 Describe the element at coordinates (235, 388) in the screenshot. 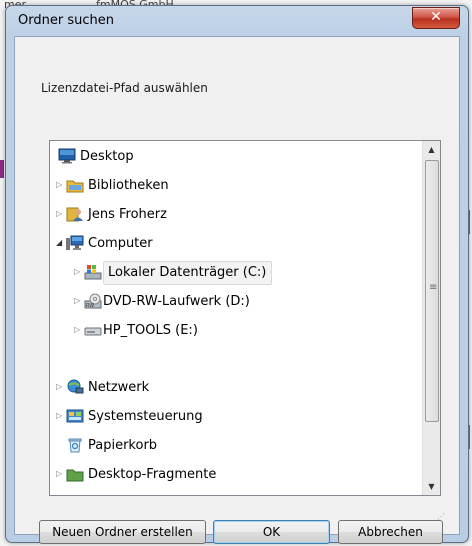

I see `tree-item-network: ▷ Netzwerk` at that location.